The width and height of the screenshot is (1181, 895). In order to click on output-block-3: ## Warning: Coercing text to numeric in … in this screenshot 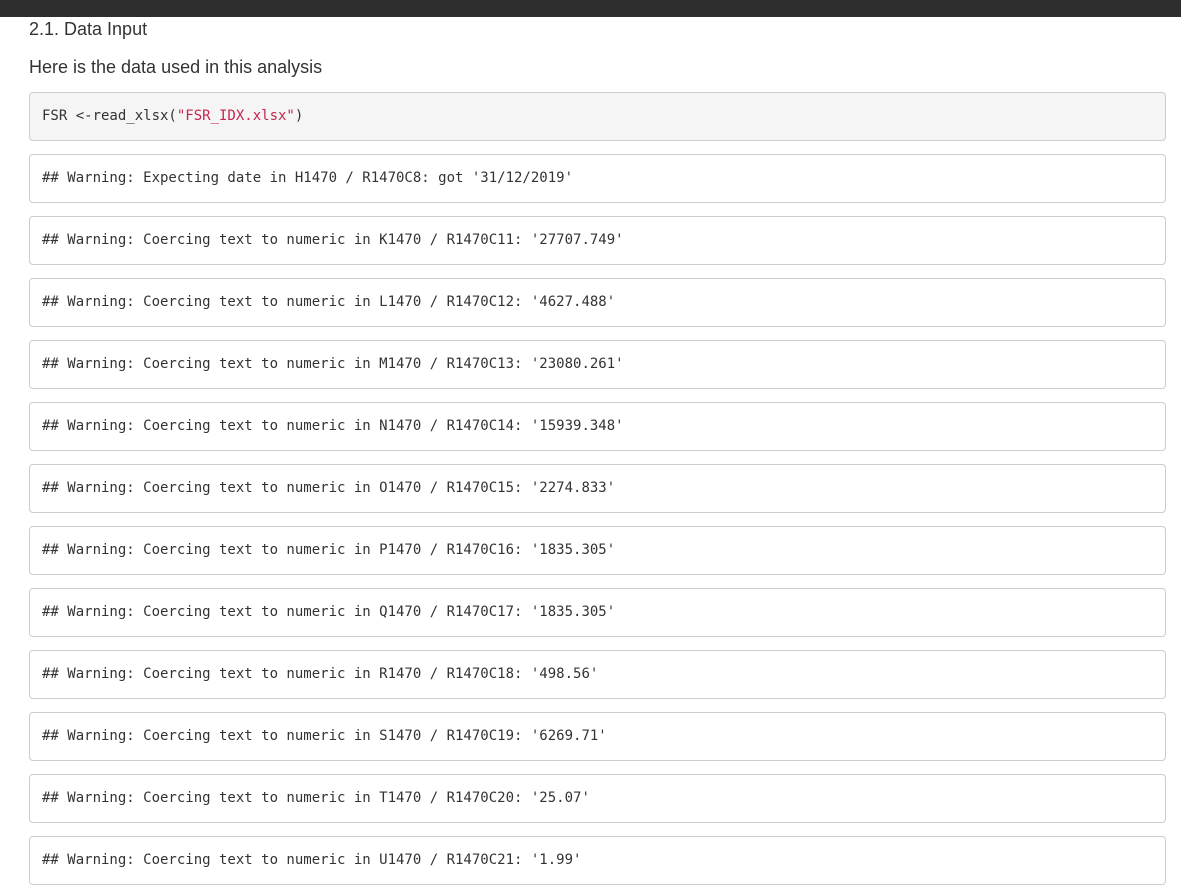, I will do `click(597, 302)`.